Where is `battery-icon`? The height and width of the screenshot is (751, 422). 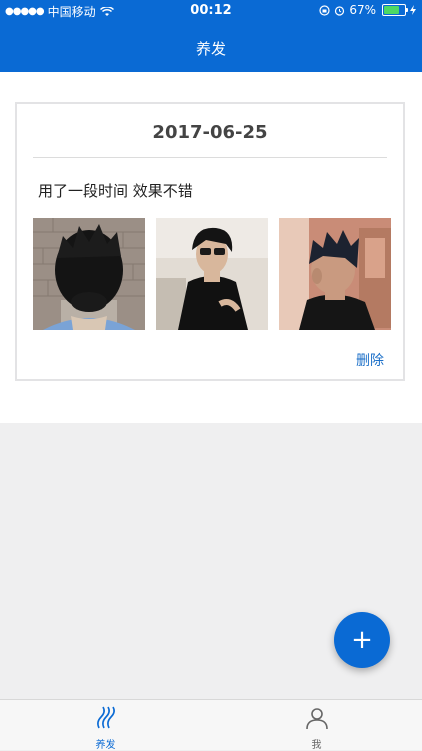 battery-icon is located at coordinates (395, 10).